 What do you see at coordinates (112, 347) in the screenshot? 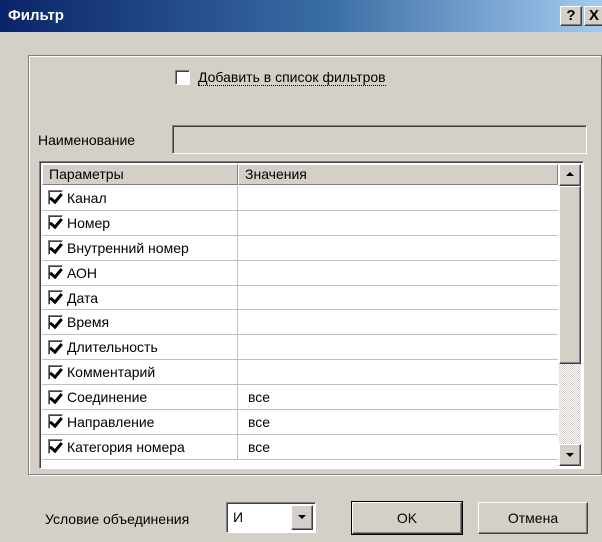
I see `parameter-label: Длительность` at bounding box center [112, 347].